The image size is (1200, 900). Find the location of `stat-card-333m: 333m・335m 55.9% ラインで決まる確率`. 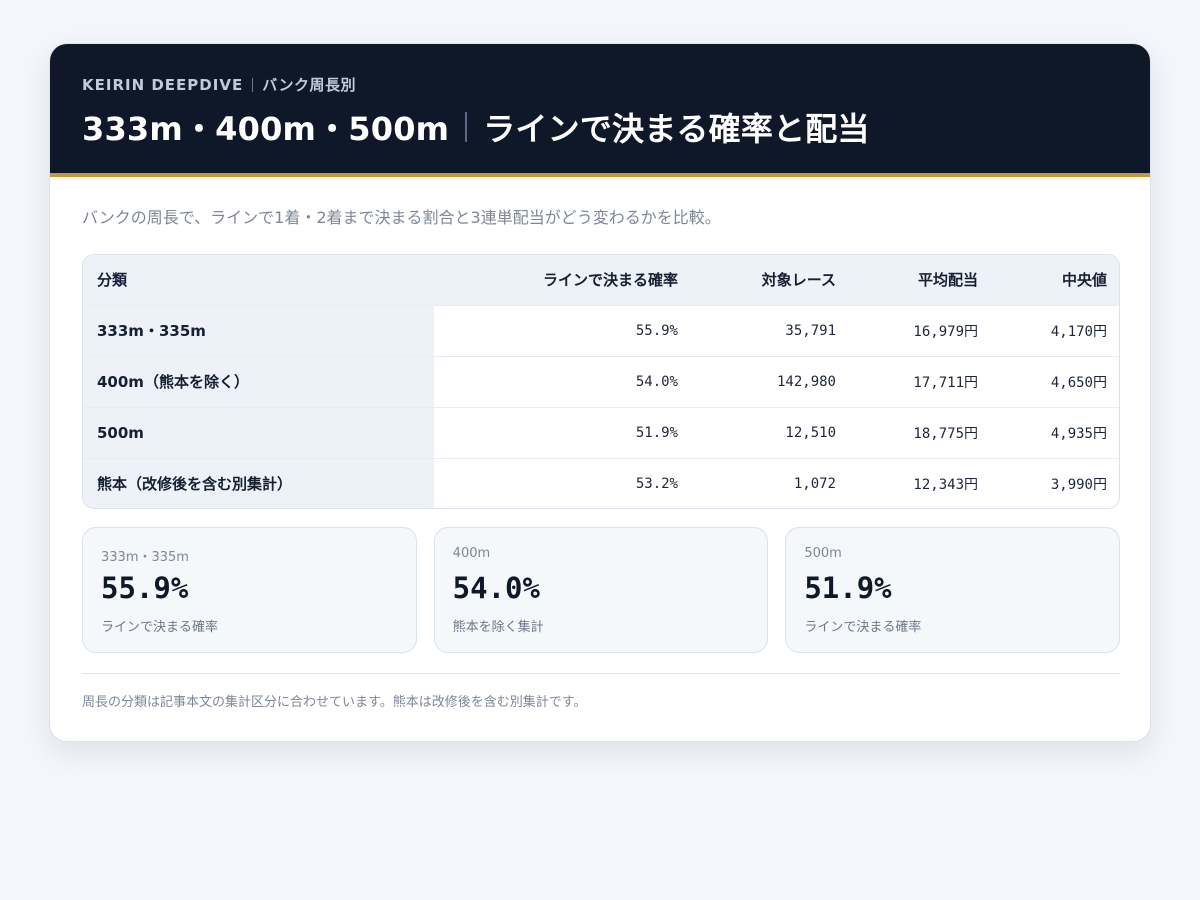

stat-card-333m: 333m・335m 55.9% ラインで決まる確率 is located at coordinates (249, 590).